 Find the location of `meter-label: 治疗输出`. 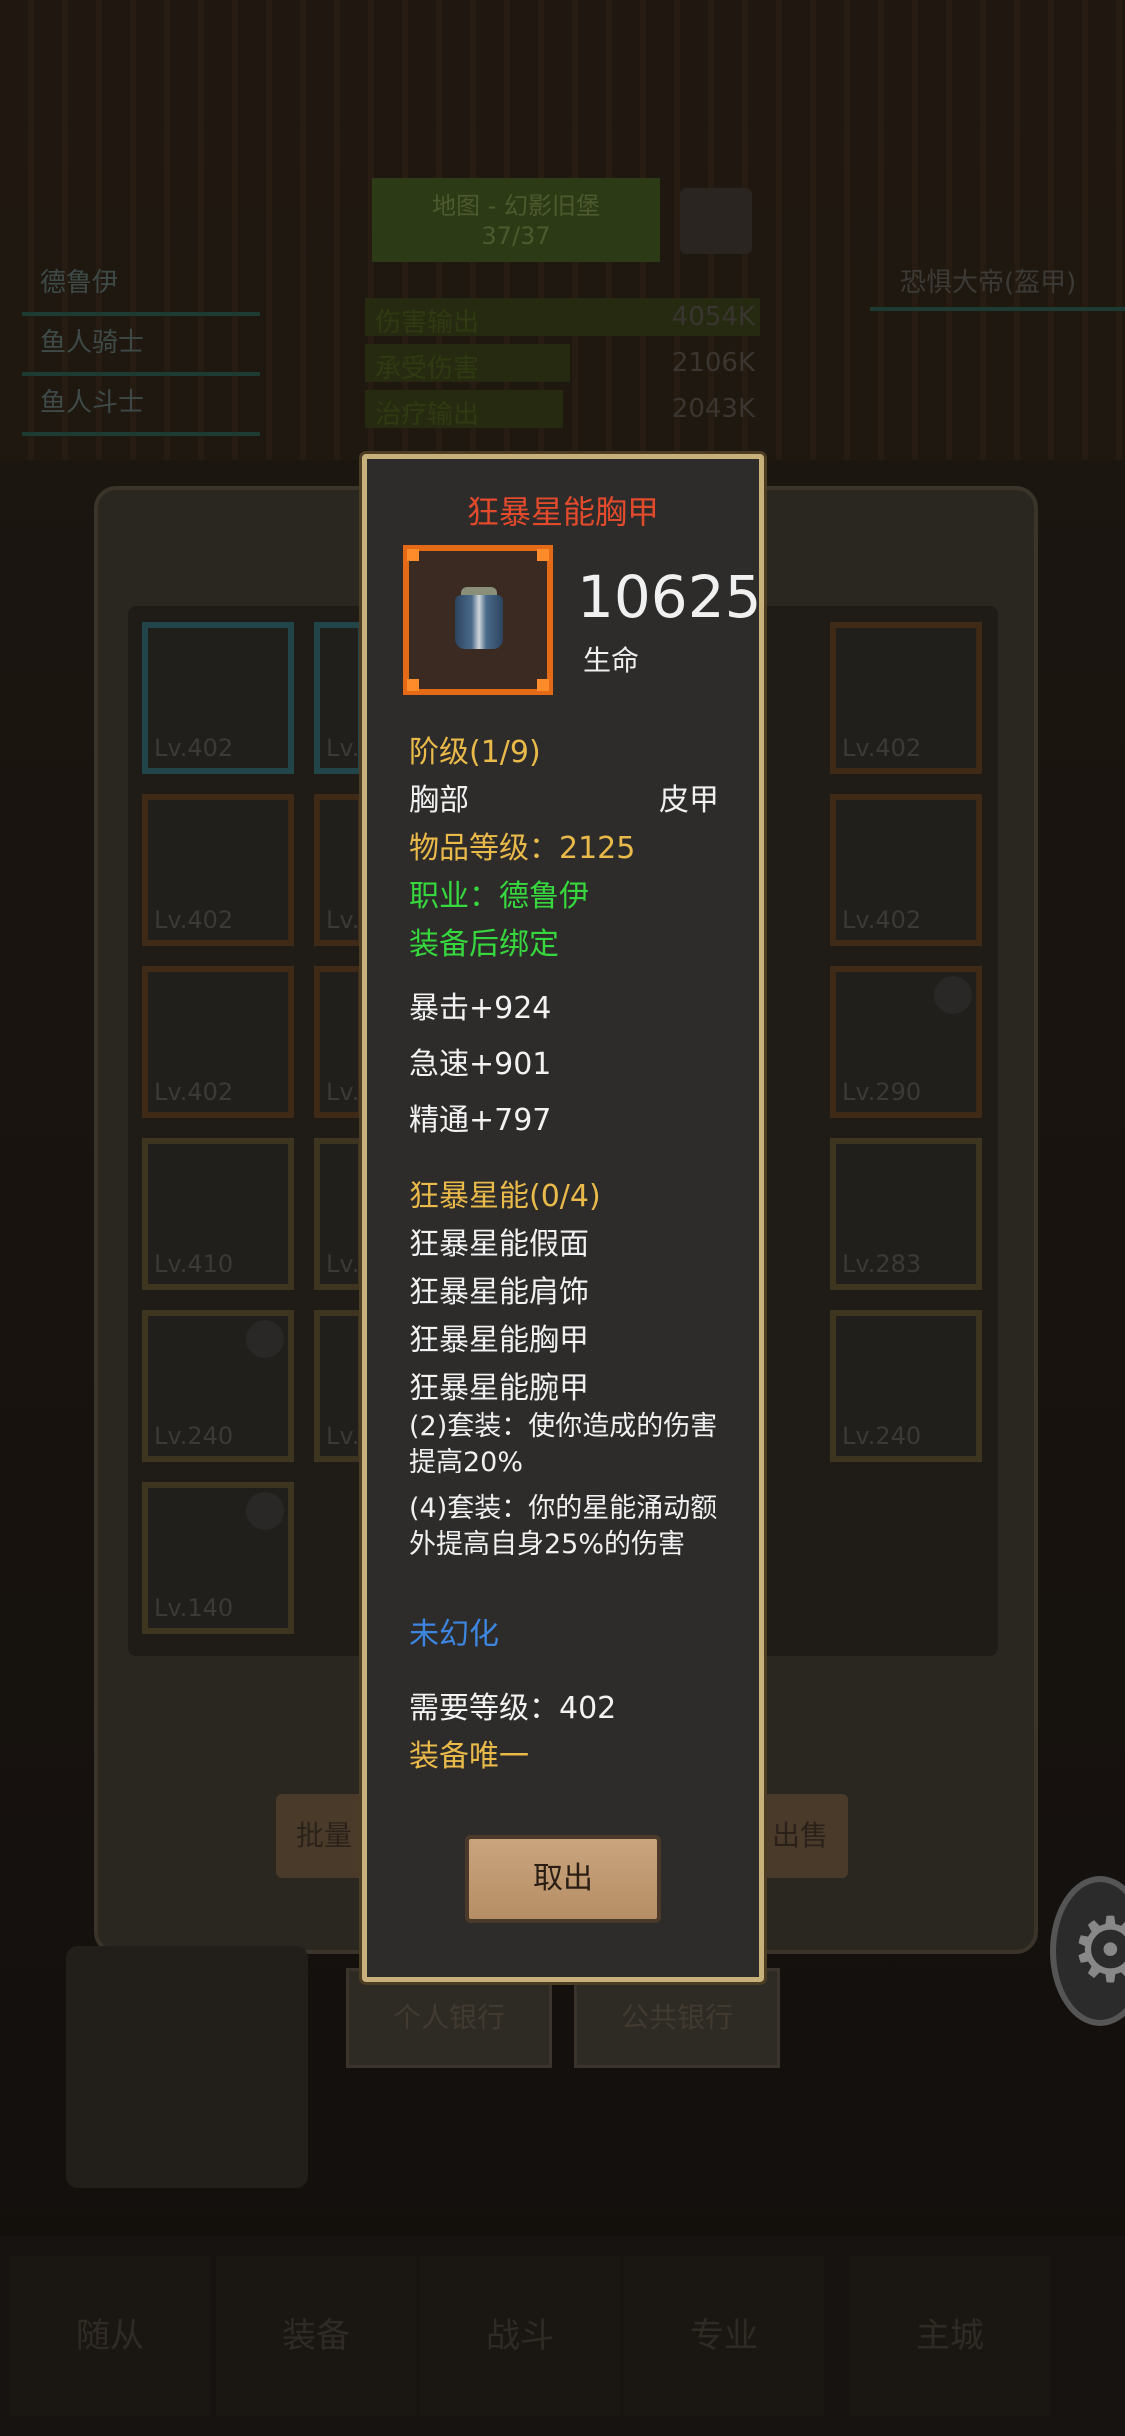

meter-label: 治疗输出 is located at coordinates (427, 415).